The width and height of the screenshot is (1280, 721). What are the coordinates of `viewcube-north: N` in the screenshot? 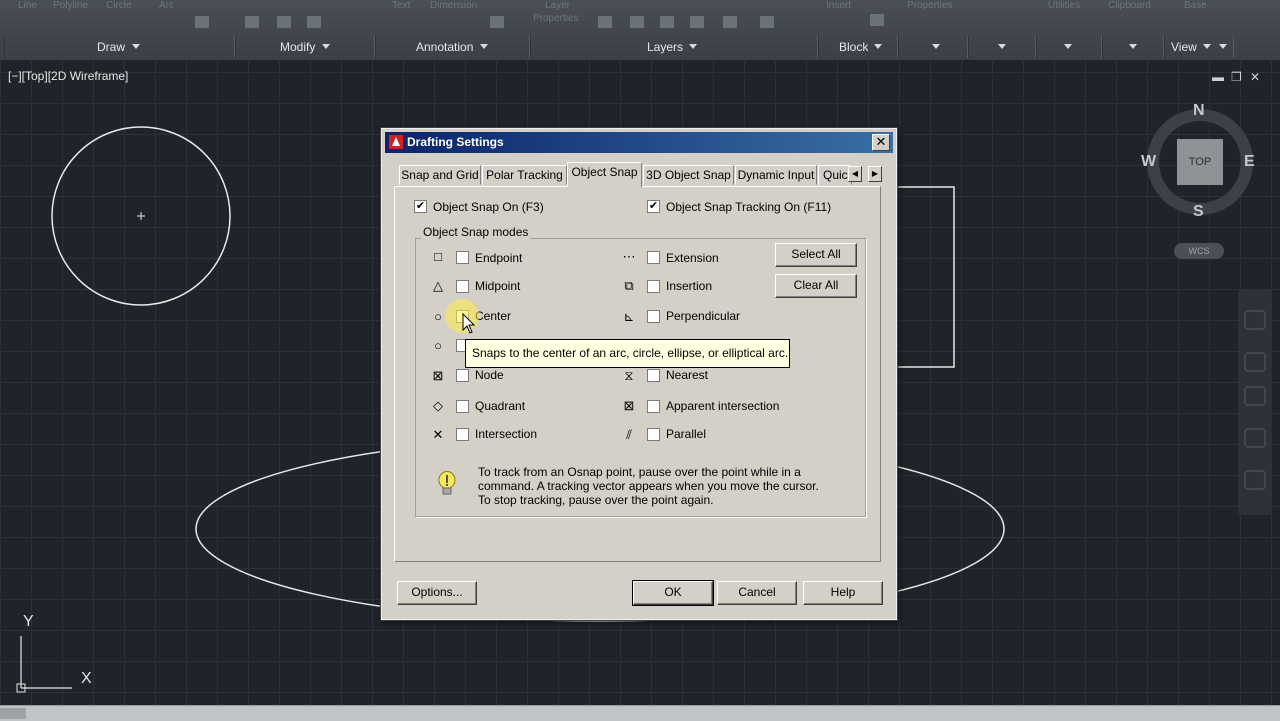 It's located at (1199, 111).